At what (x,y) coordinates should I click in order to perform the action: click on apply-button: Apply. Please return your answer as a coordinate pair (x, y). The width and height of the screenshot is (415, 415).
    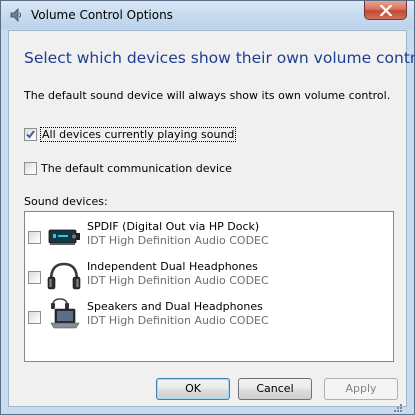
    Looking at the image, I should click on (361, 389).